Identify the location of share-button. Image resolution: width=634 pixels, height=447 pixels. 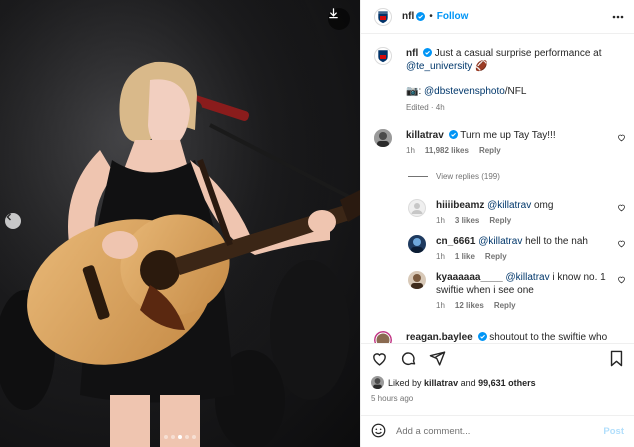
(437, 360).